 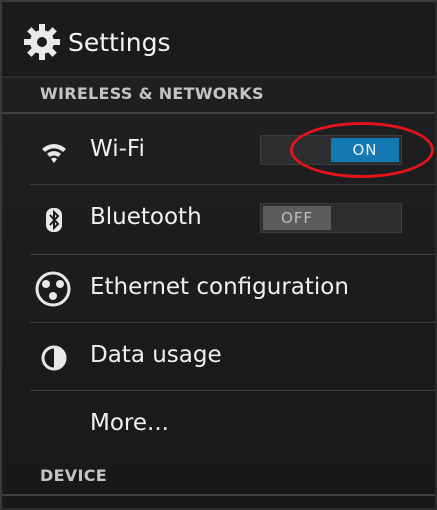 What do you see at coordinates (297, 218) in the screenshot?
I see `bluetooth-toggle-thumb: OFF` at bounding box center [297, 218].